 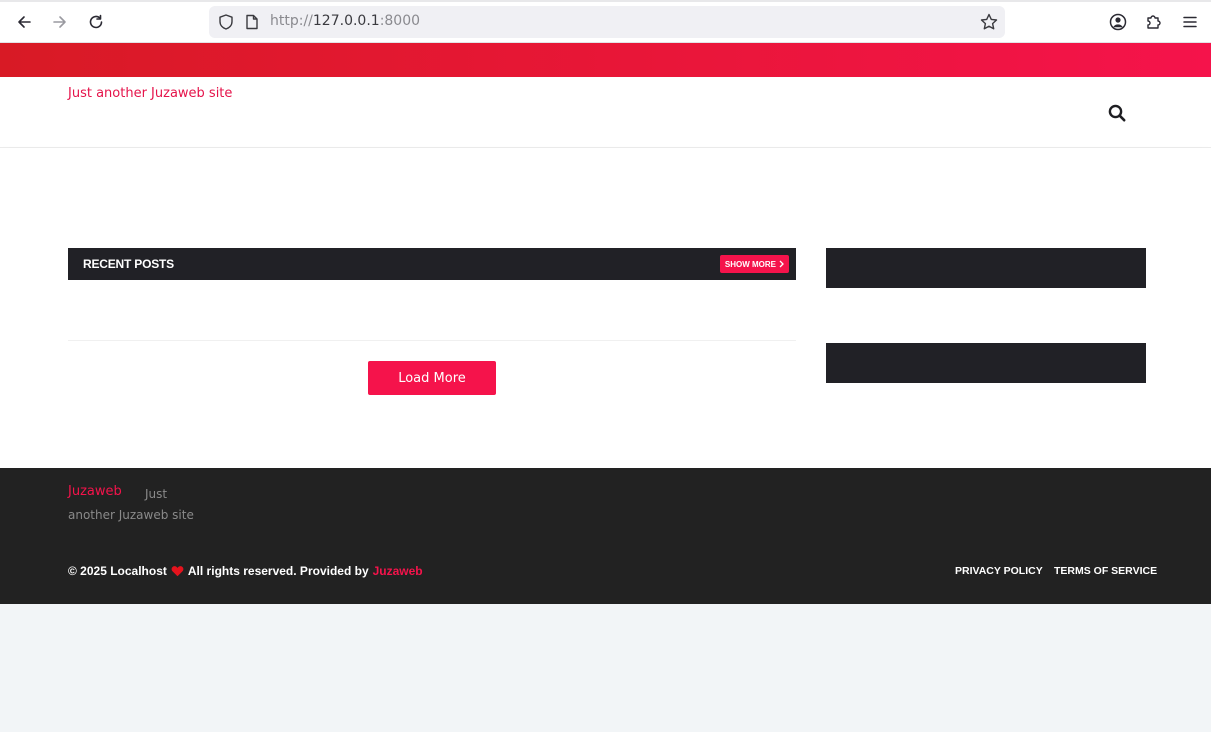 What do you see at coordinates (432, 264) in the screenshot?
I see `recent-posts-header: RECENT POSTS SHOW MORE` at bounding box center [432, 264].